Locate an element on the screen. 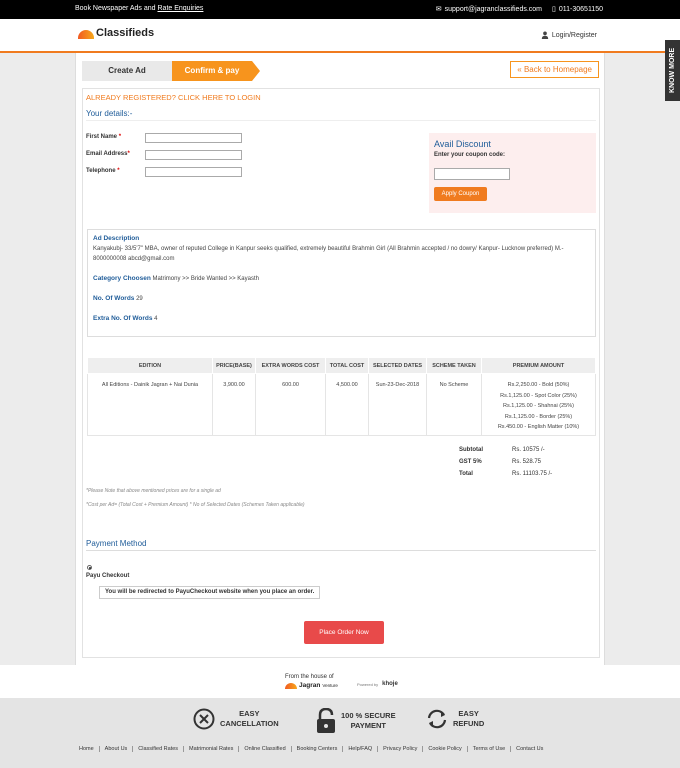 The width and height of the screenshot is (680, 768). footer-link-privacy: Privacy Policy is located at coordinates (401, 749).